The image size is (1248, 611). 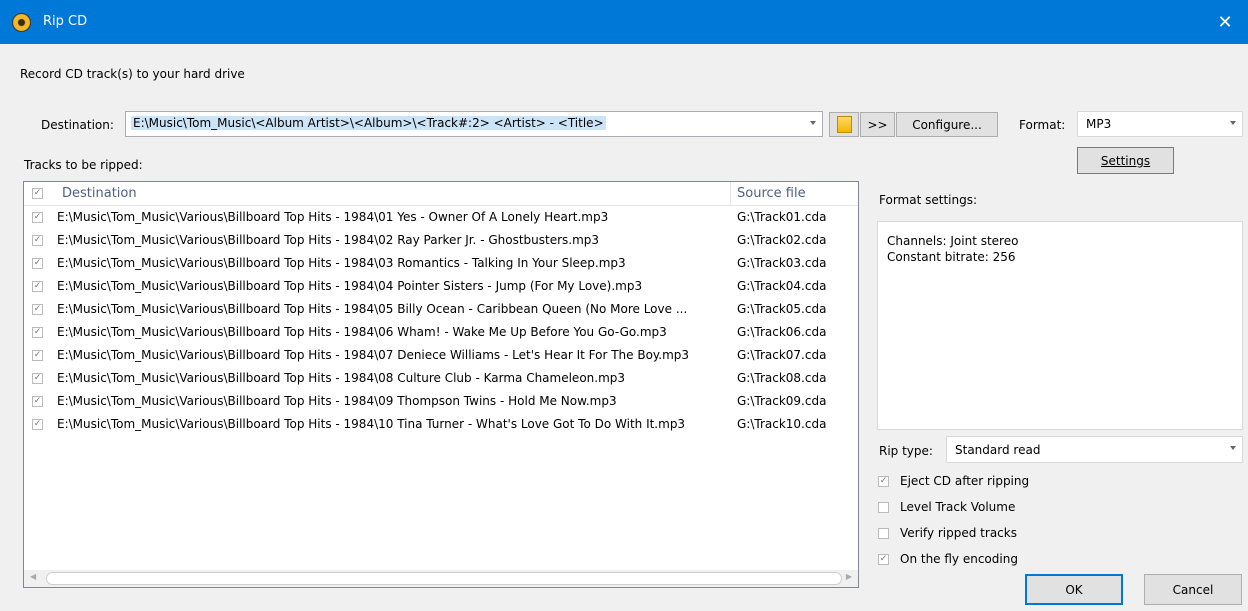 What do you see at coordinates (928, 200) in the screenshot?
I see `format-settings-label: Format settings:` at bounding box center [928, 200].